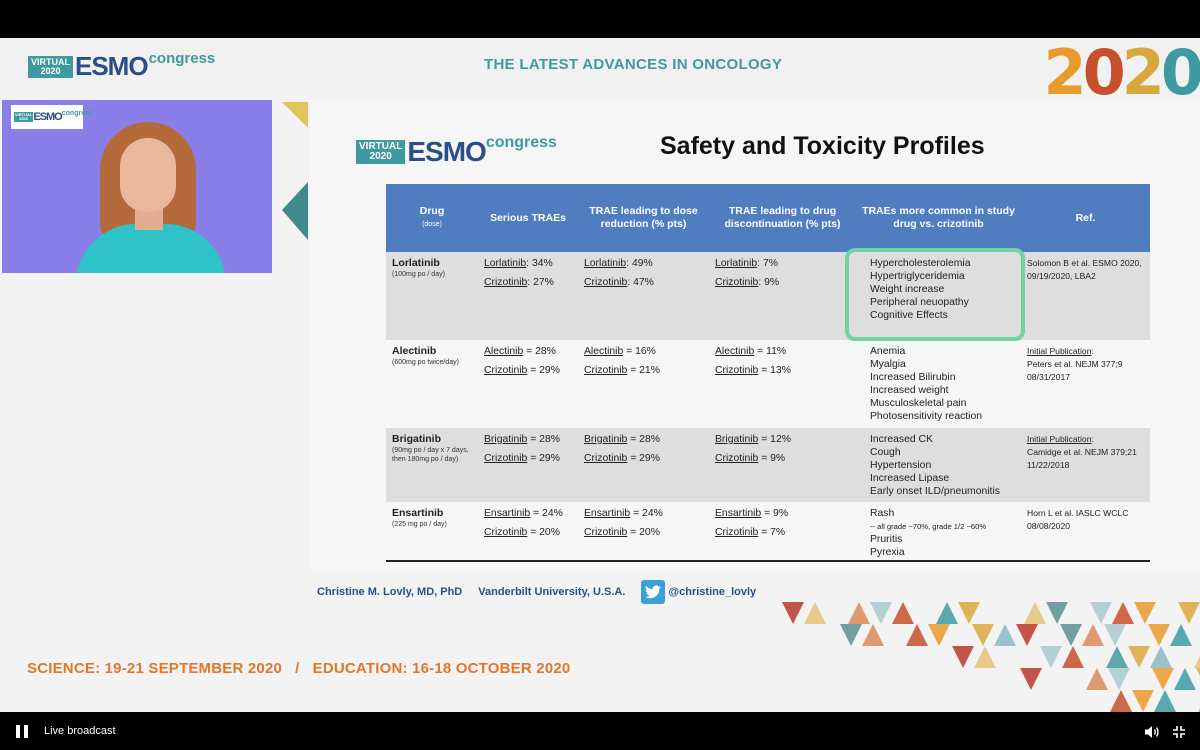  Describe the element at coordinates (885, 452) in the screenshot. I see `trae-item: Cough` at that location.